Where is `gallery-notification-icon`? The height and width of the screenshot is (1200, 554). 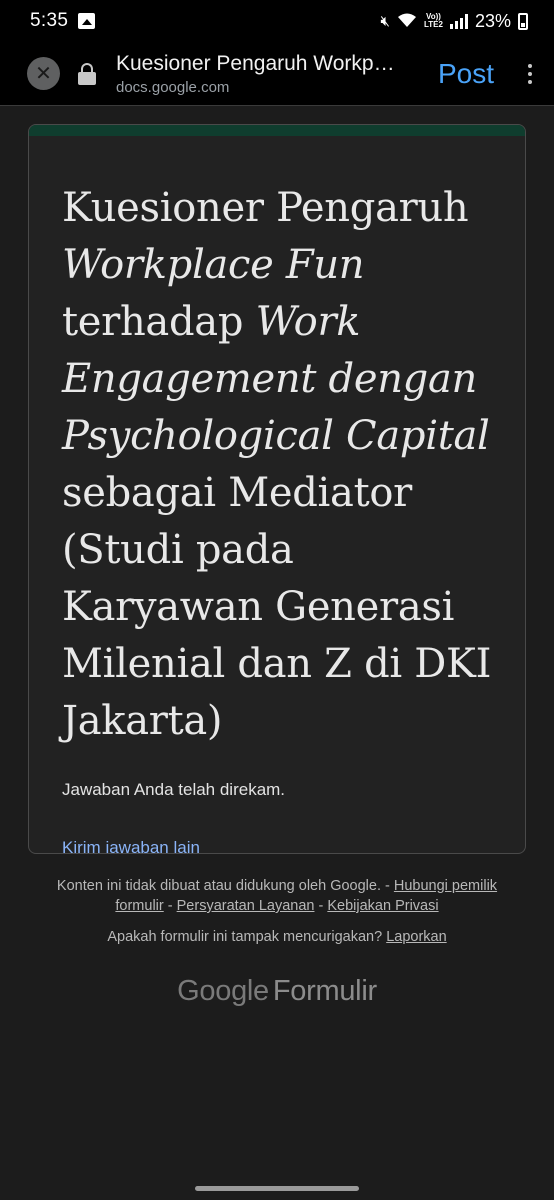 gallery-notification-icon is located at coordinates (87, 21).